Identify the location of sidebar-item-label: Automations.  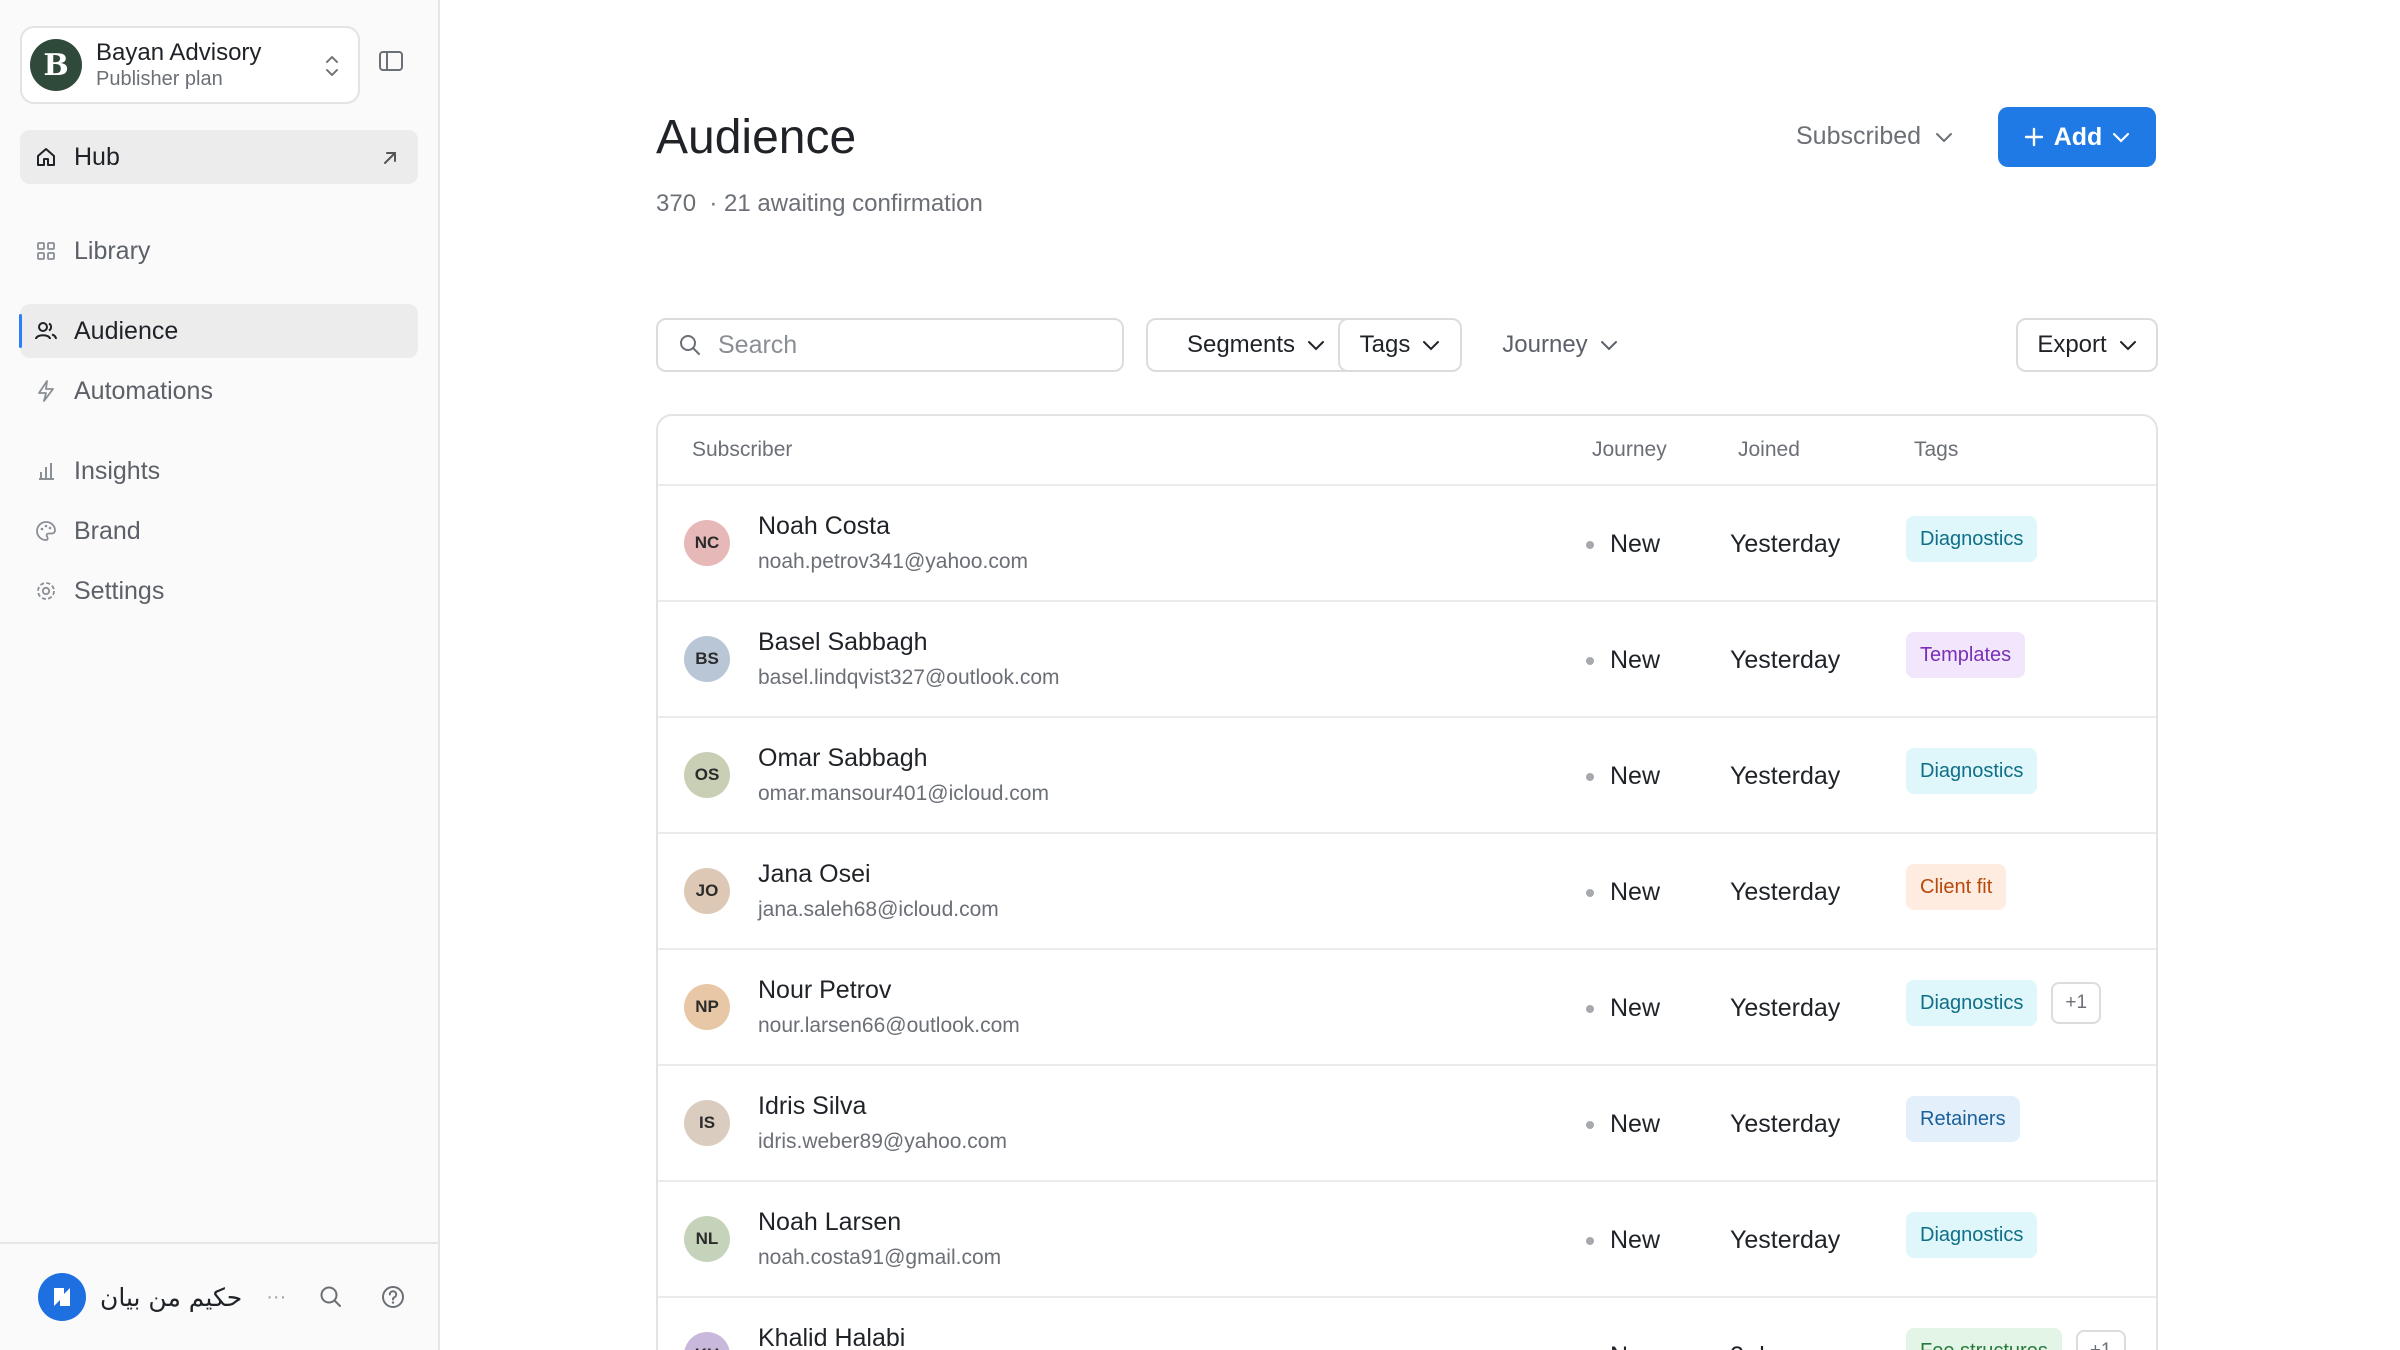
(143, 390).